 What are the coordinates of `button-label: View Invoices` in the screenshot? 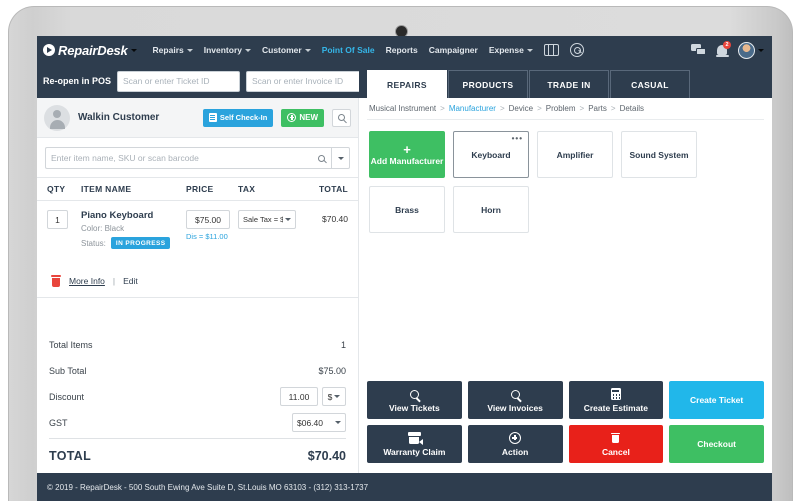 It's located at (515, 407).